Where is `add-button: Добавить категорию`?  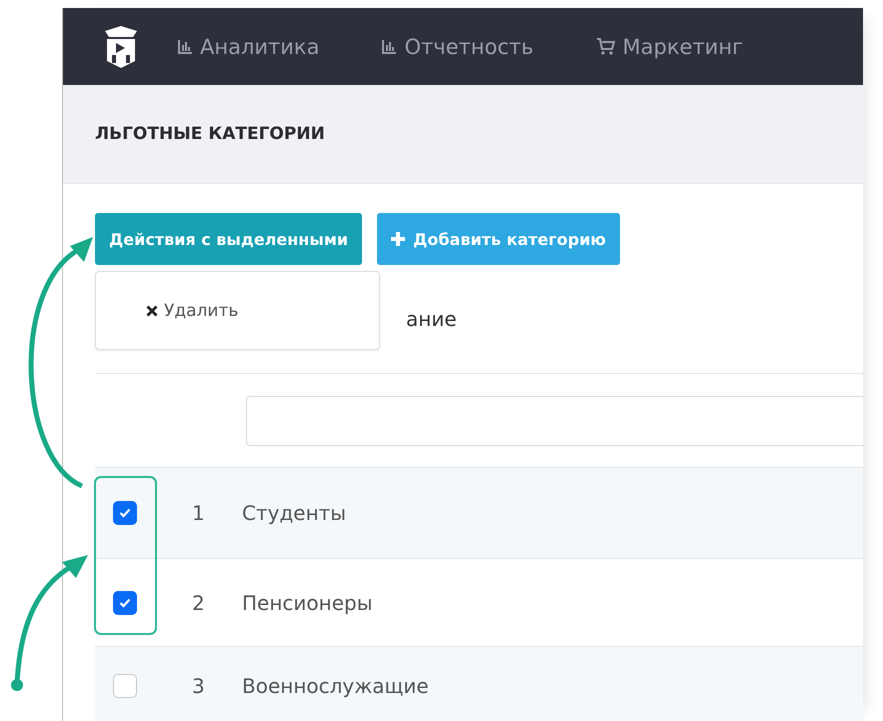
add-button: Добавить категорию is located at coordinates (498, 239).